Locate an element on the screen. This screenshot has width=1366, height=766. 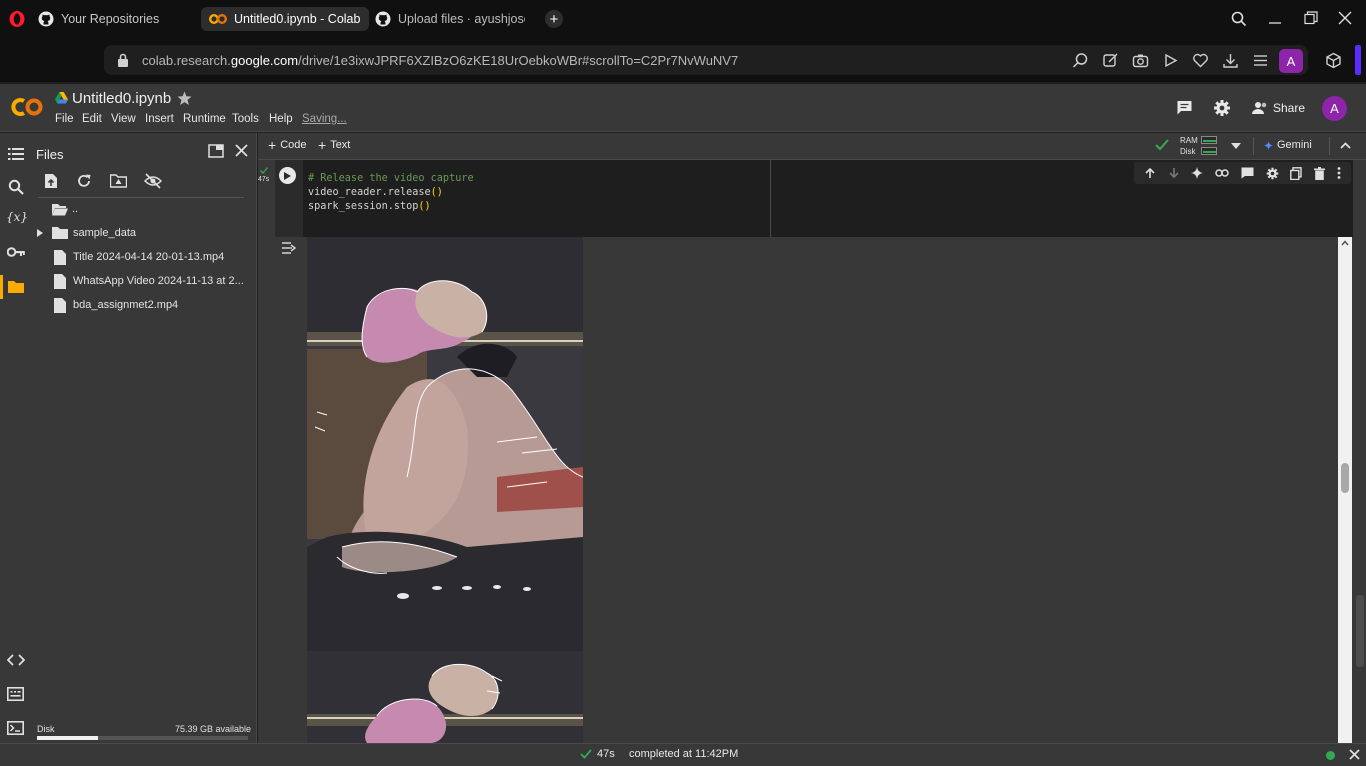
star-icon is located at coordinates (184, 98).